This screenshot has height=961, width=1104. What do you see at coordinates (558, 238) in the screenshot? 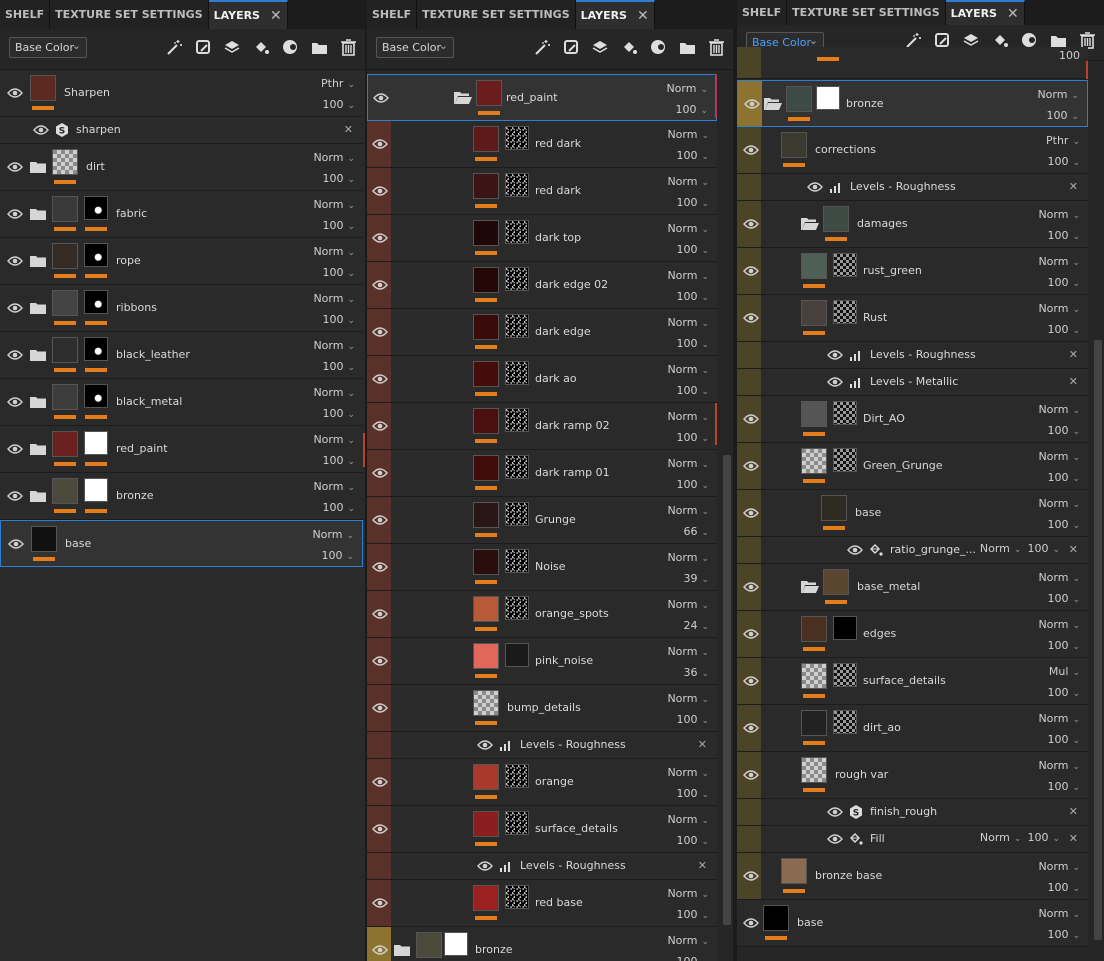
I see `layer-name: dark top` at bounding box center [558, 238].